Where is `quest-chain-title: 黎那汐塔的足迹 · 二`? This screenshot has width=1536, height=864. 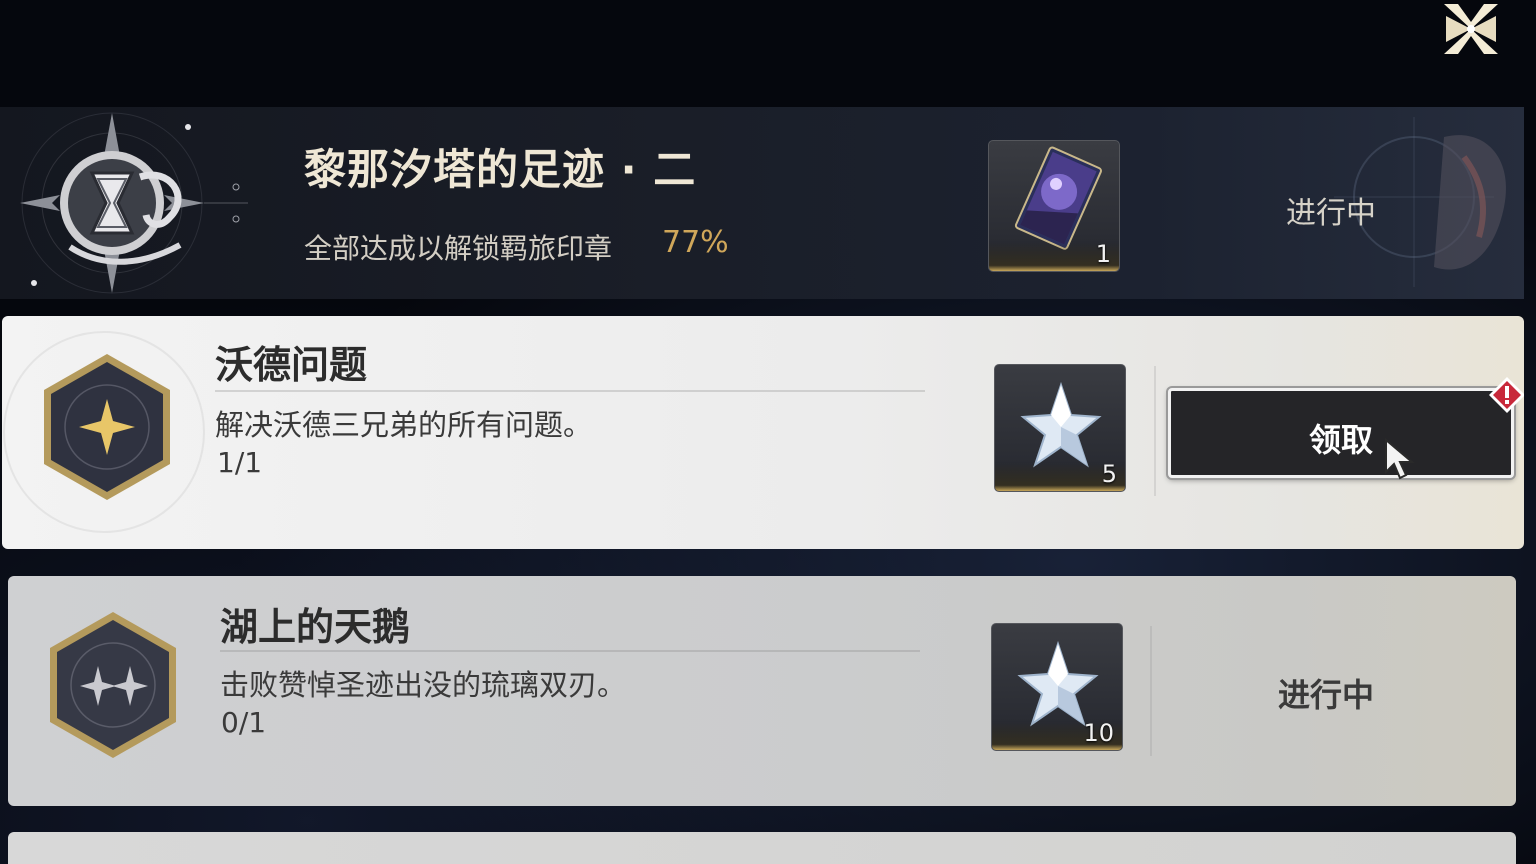
quest-chain-title: 黎那汐塔的足迹 · 二 is located at coordinates (500, 169).